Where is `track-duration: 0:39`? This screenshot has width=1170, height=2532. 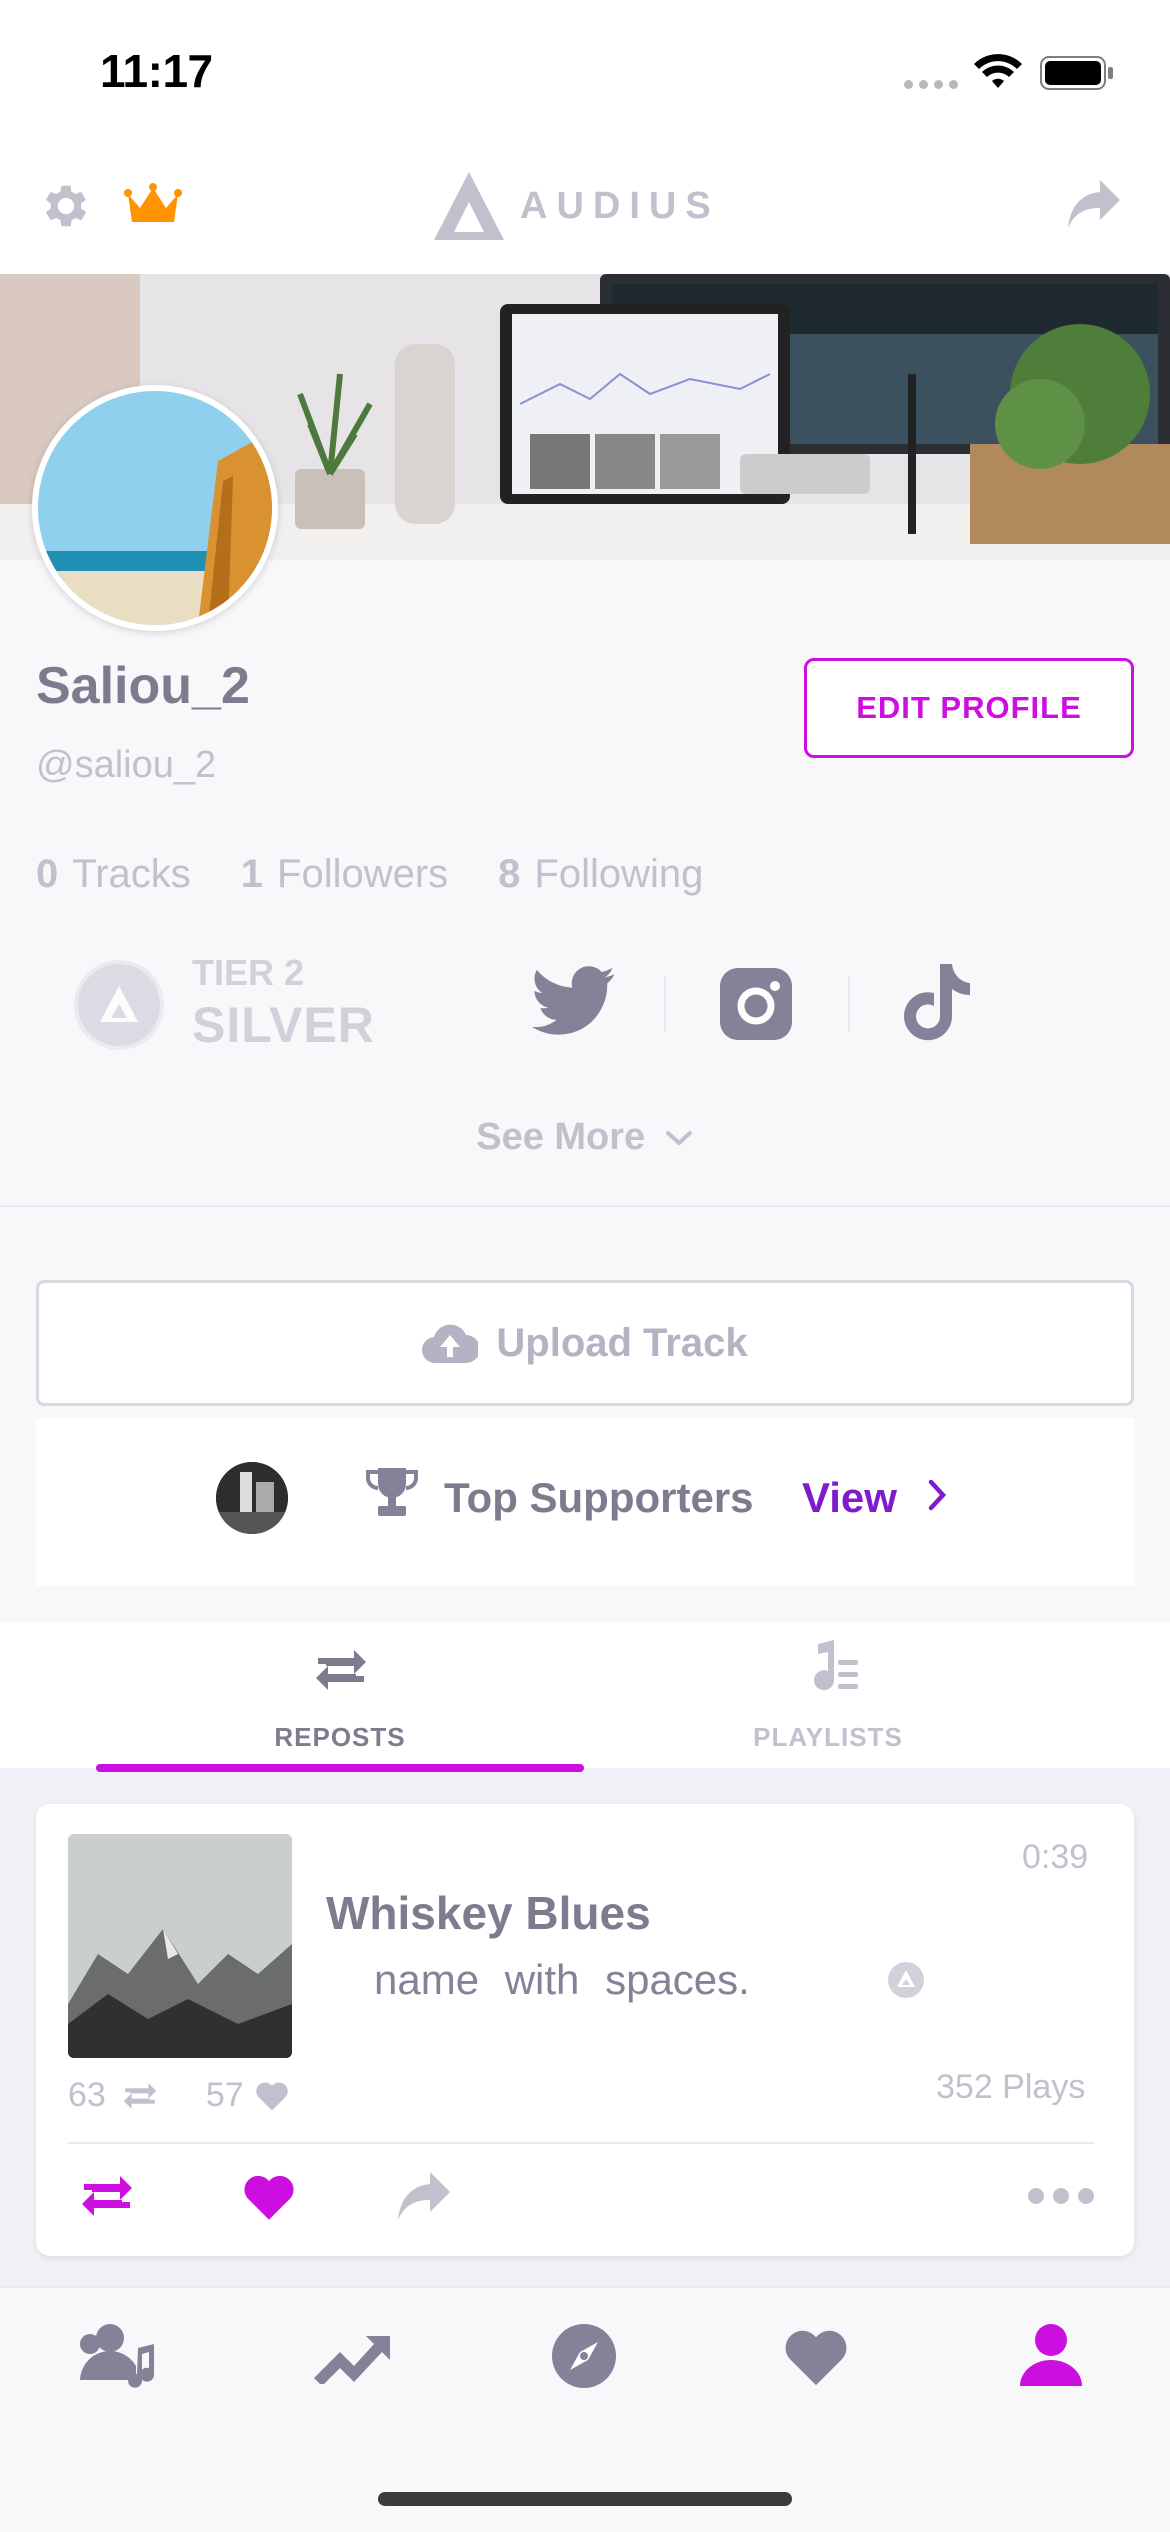 track-duration: 0:39 is located at coordinates (1055, 1857).